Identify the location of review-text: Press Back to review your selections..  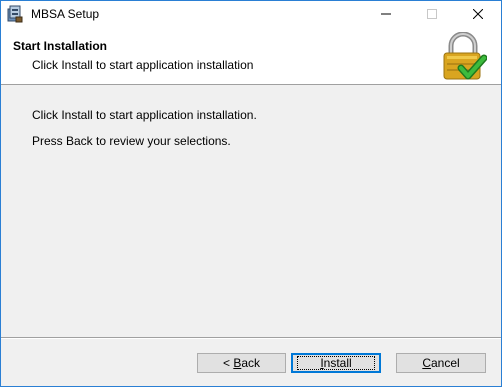
(131, 141).